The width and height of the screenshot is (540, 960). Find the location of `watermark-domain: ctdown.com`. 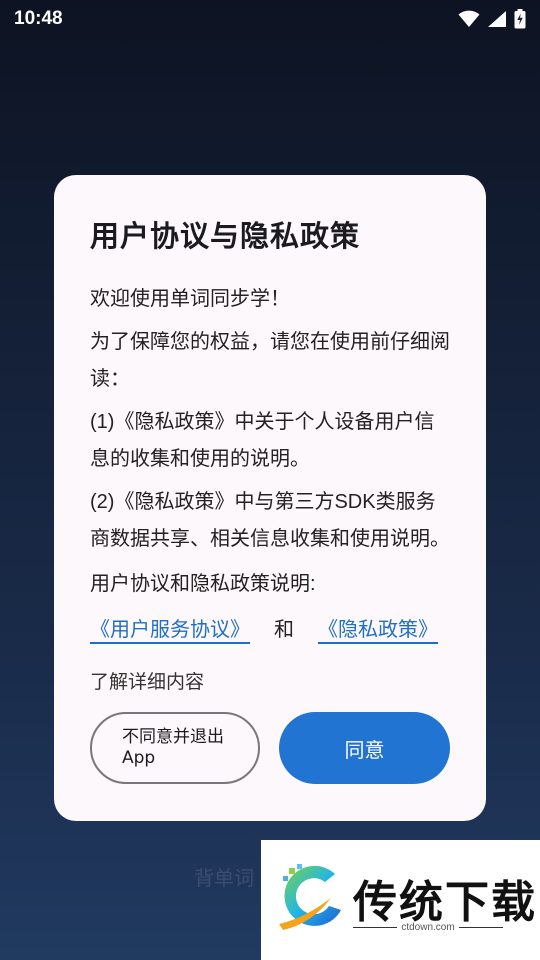

watermark-domain: ctdown.com is located at coordinates (428, 927).